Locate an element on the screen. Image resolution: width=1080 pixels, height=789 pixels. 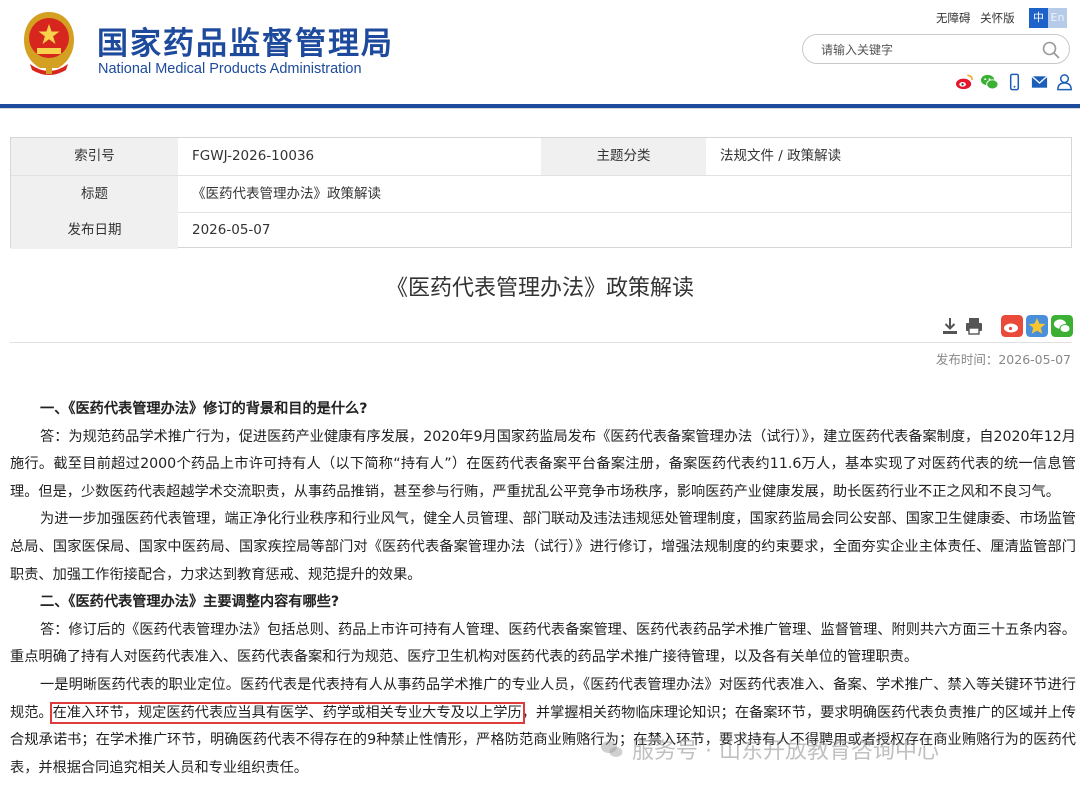
share-favorite-icon is located at coordinates (1037, 326).